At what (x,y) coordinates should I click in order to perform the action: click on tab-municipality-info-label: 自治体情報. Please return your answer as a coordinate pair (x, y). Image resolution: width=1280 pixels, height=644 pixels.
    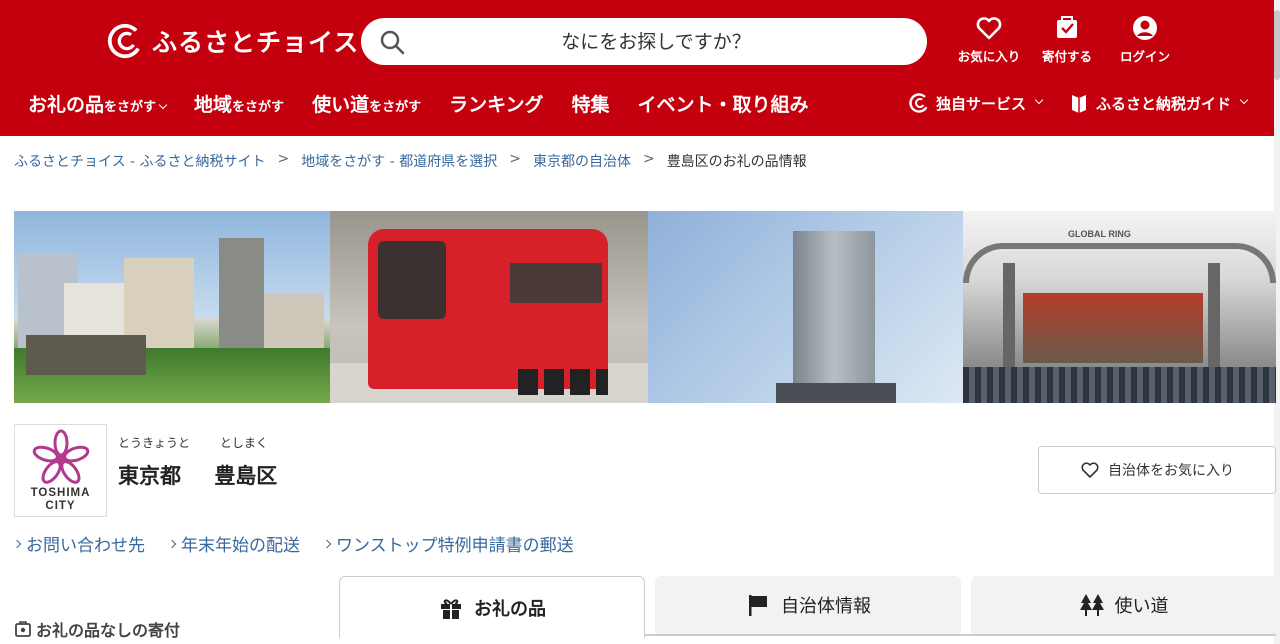
    Looking at the image, I should click on (826, 606).